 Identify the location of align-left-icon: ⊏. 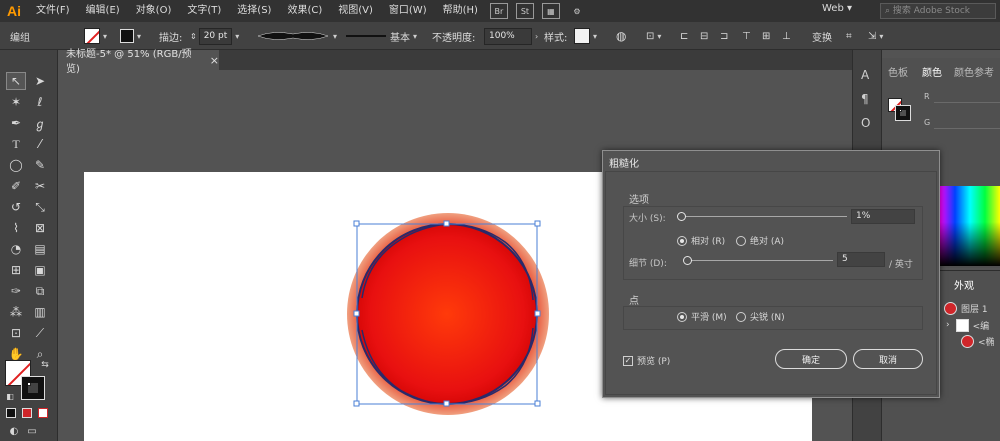
(684, 36).